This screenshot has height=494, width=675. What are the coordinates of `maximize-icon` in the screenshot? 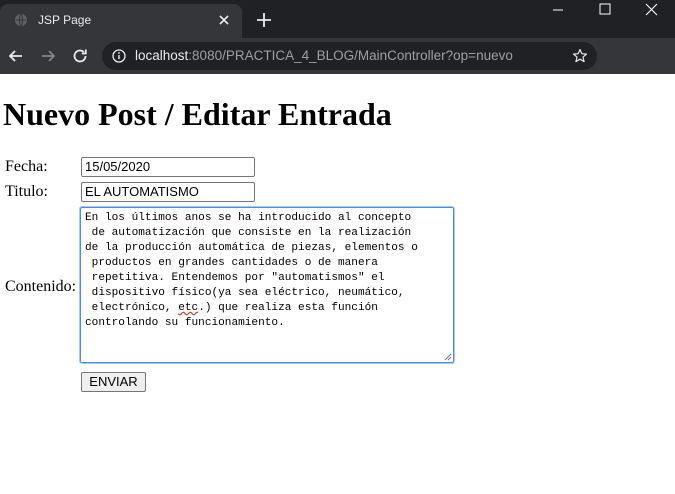 It's located at (605, 11).